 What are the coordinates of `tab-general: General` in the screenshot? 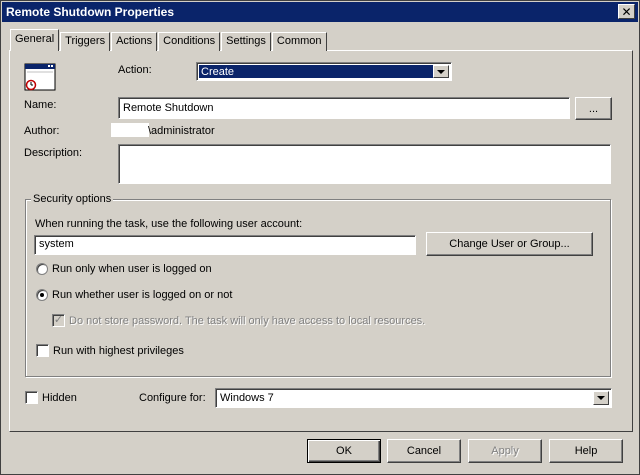 It's located at (35, 40).